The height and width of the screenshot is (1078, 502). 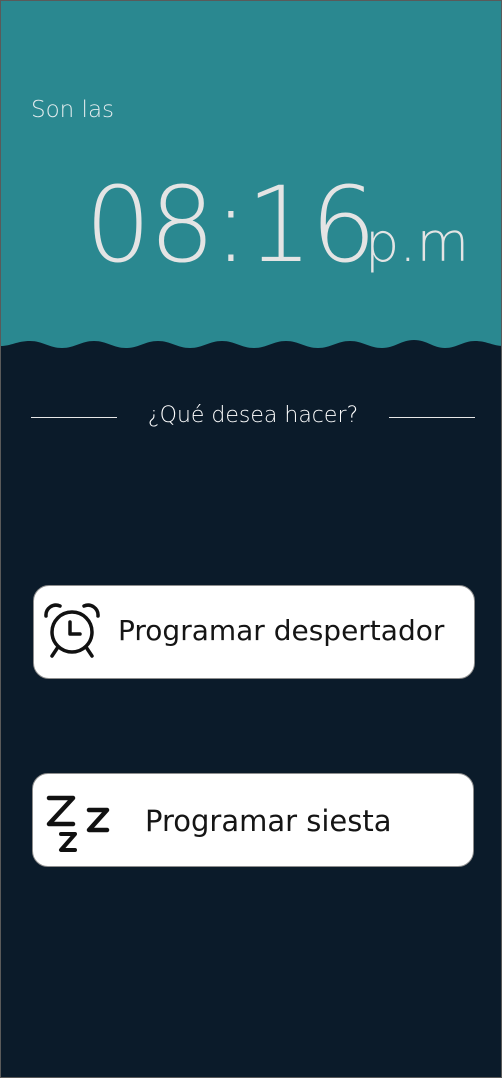 I want to click on greeting-label: Son las, so click(x=73, y=110).